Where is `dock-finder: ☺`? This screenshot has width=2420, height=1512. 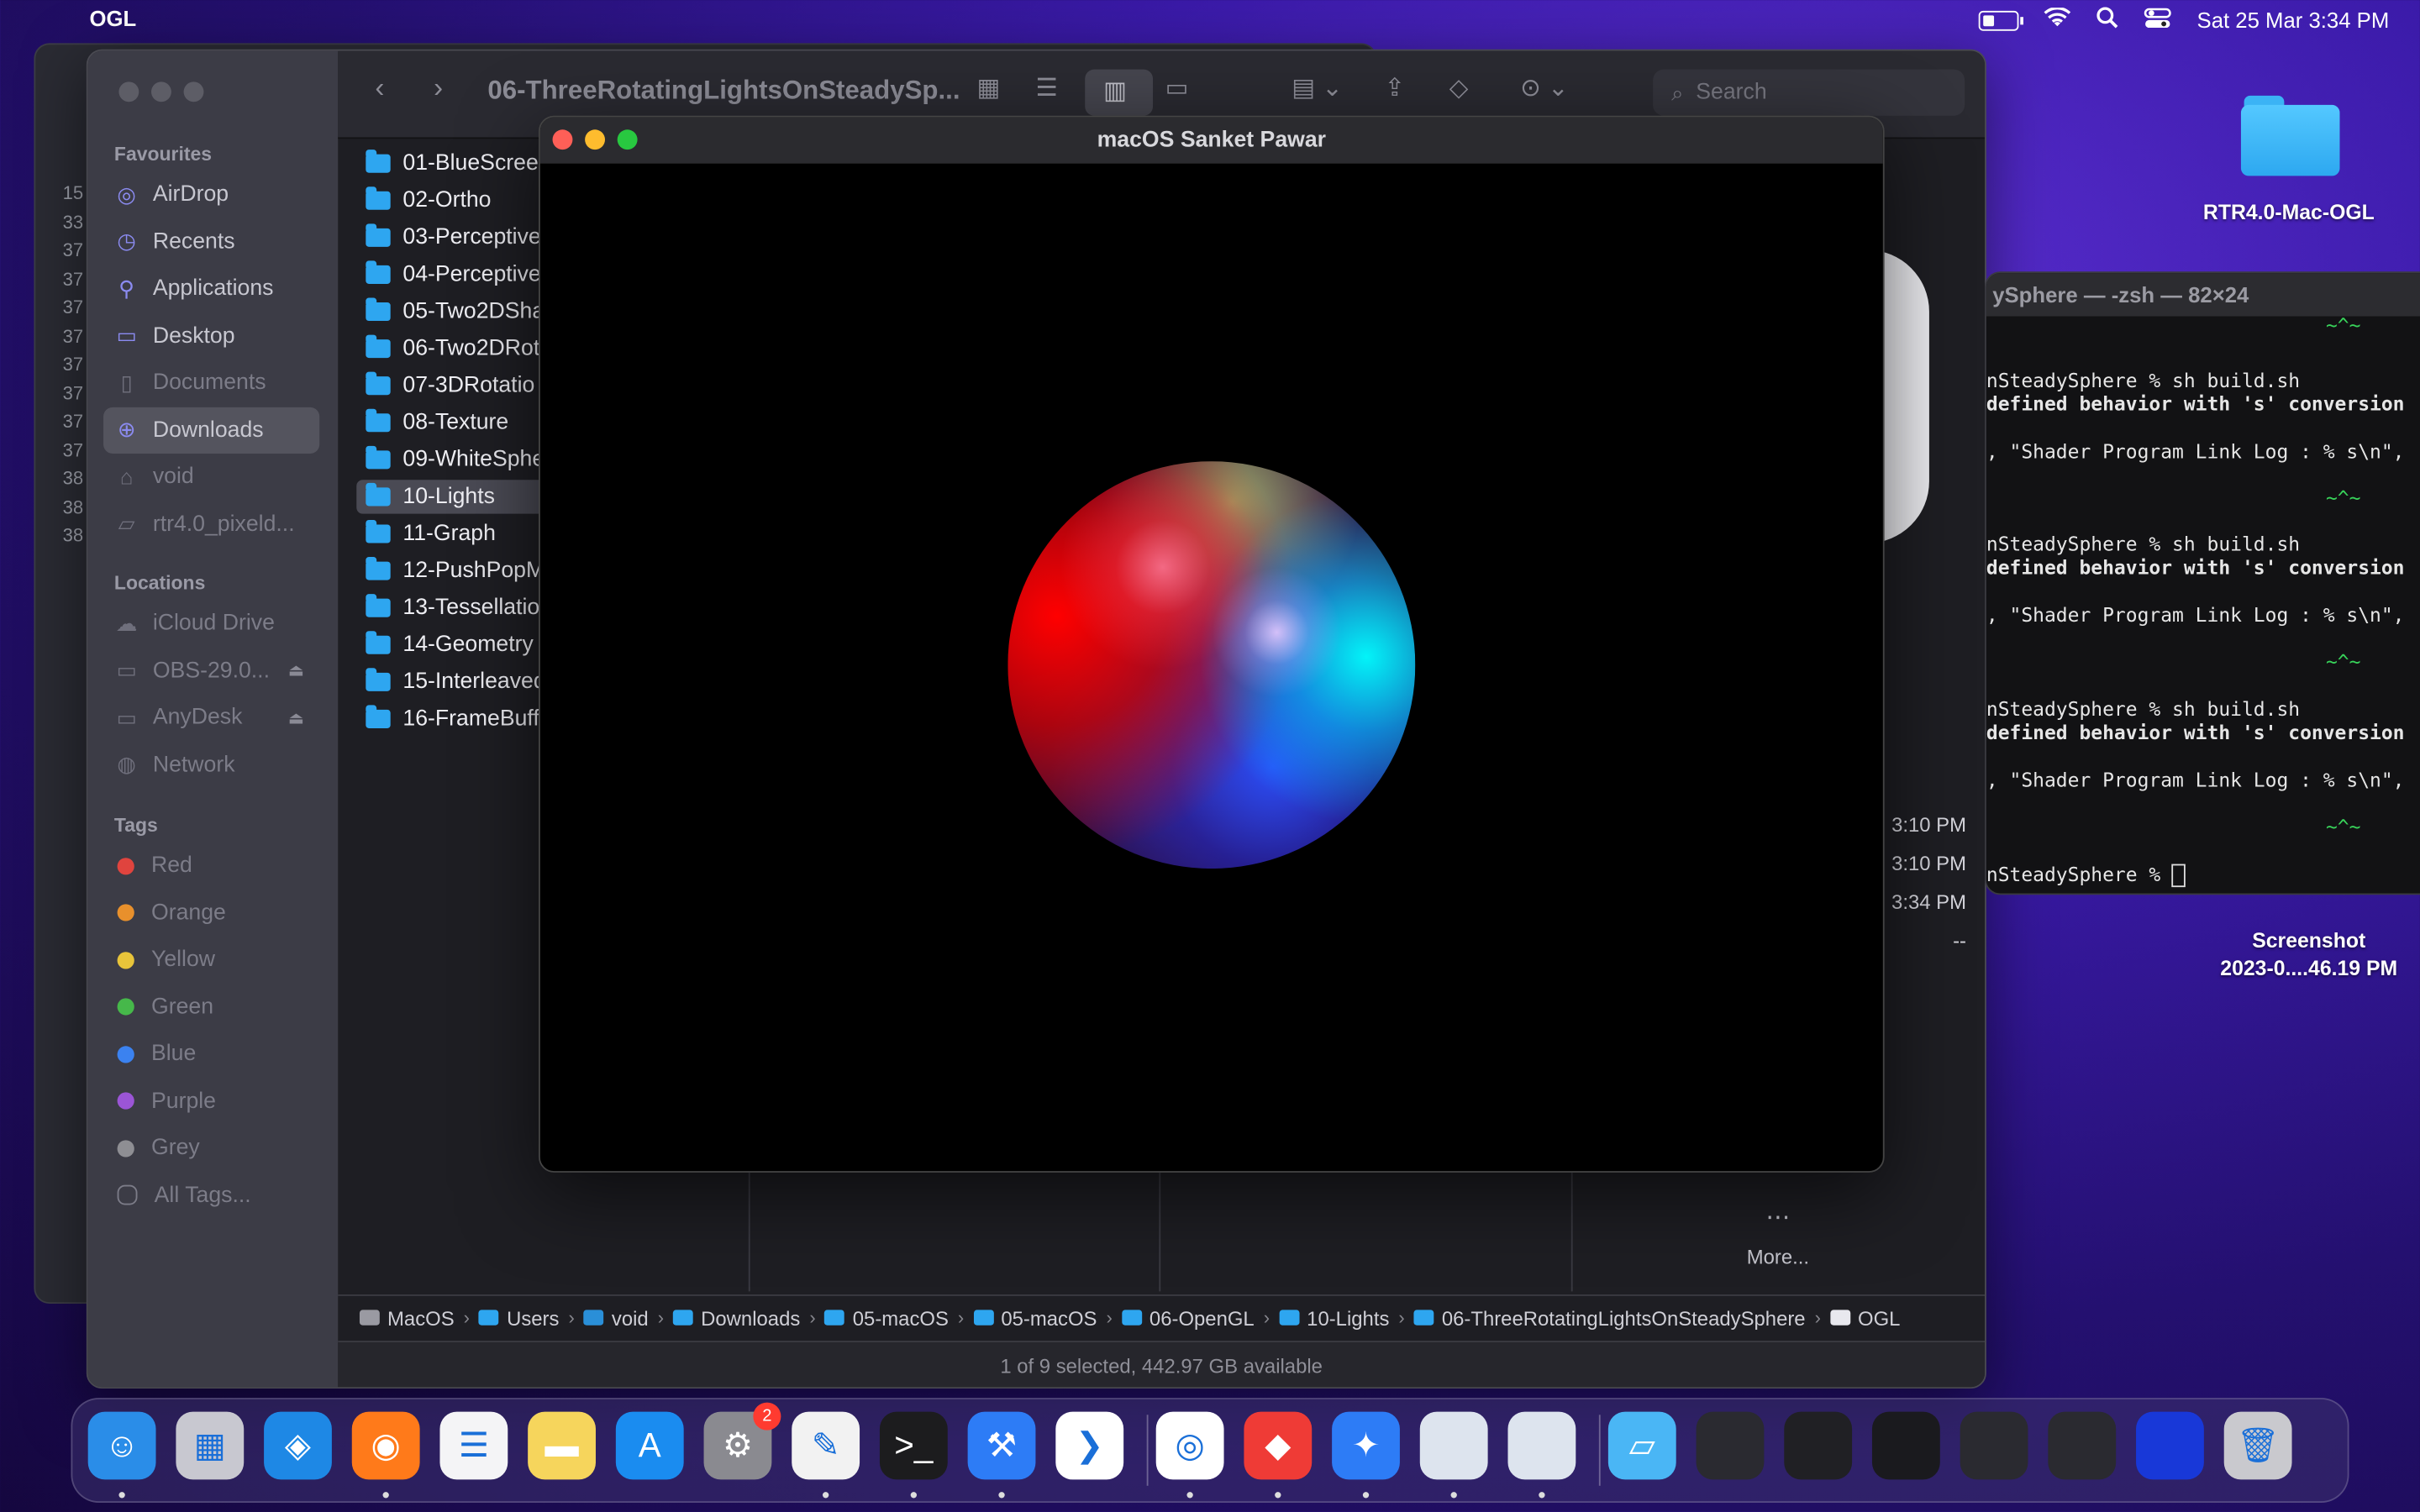
dock-finder: ☺ is located at coordinates (121, 1445).